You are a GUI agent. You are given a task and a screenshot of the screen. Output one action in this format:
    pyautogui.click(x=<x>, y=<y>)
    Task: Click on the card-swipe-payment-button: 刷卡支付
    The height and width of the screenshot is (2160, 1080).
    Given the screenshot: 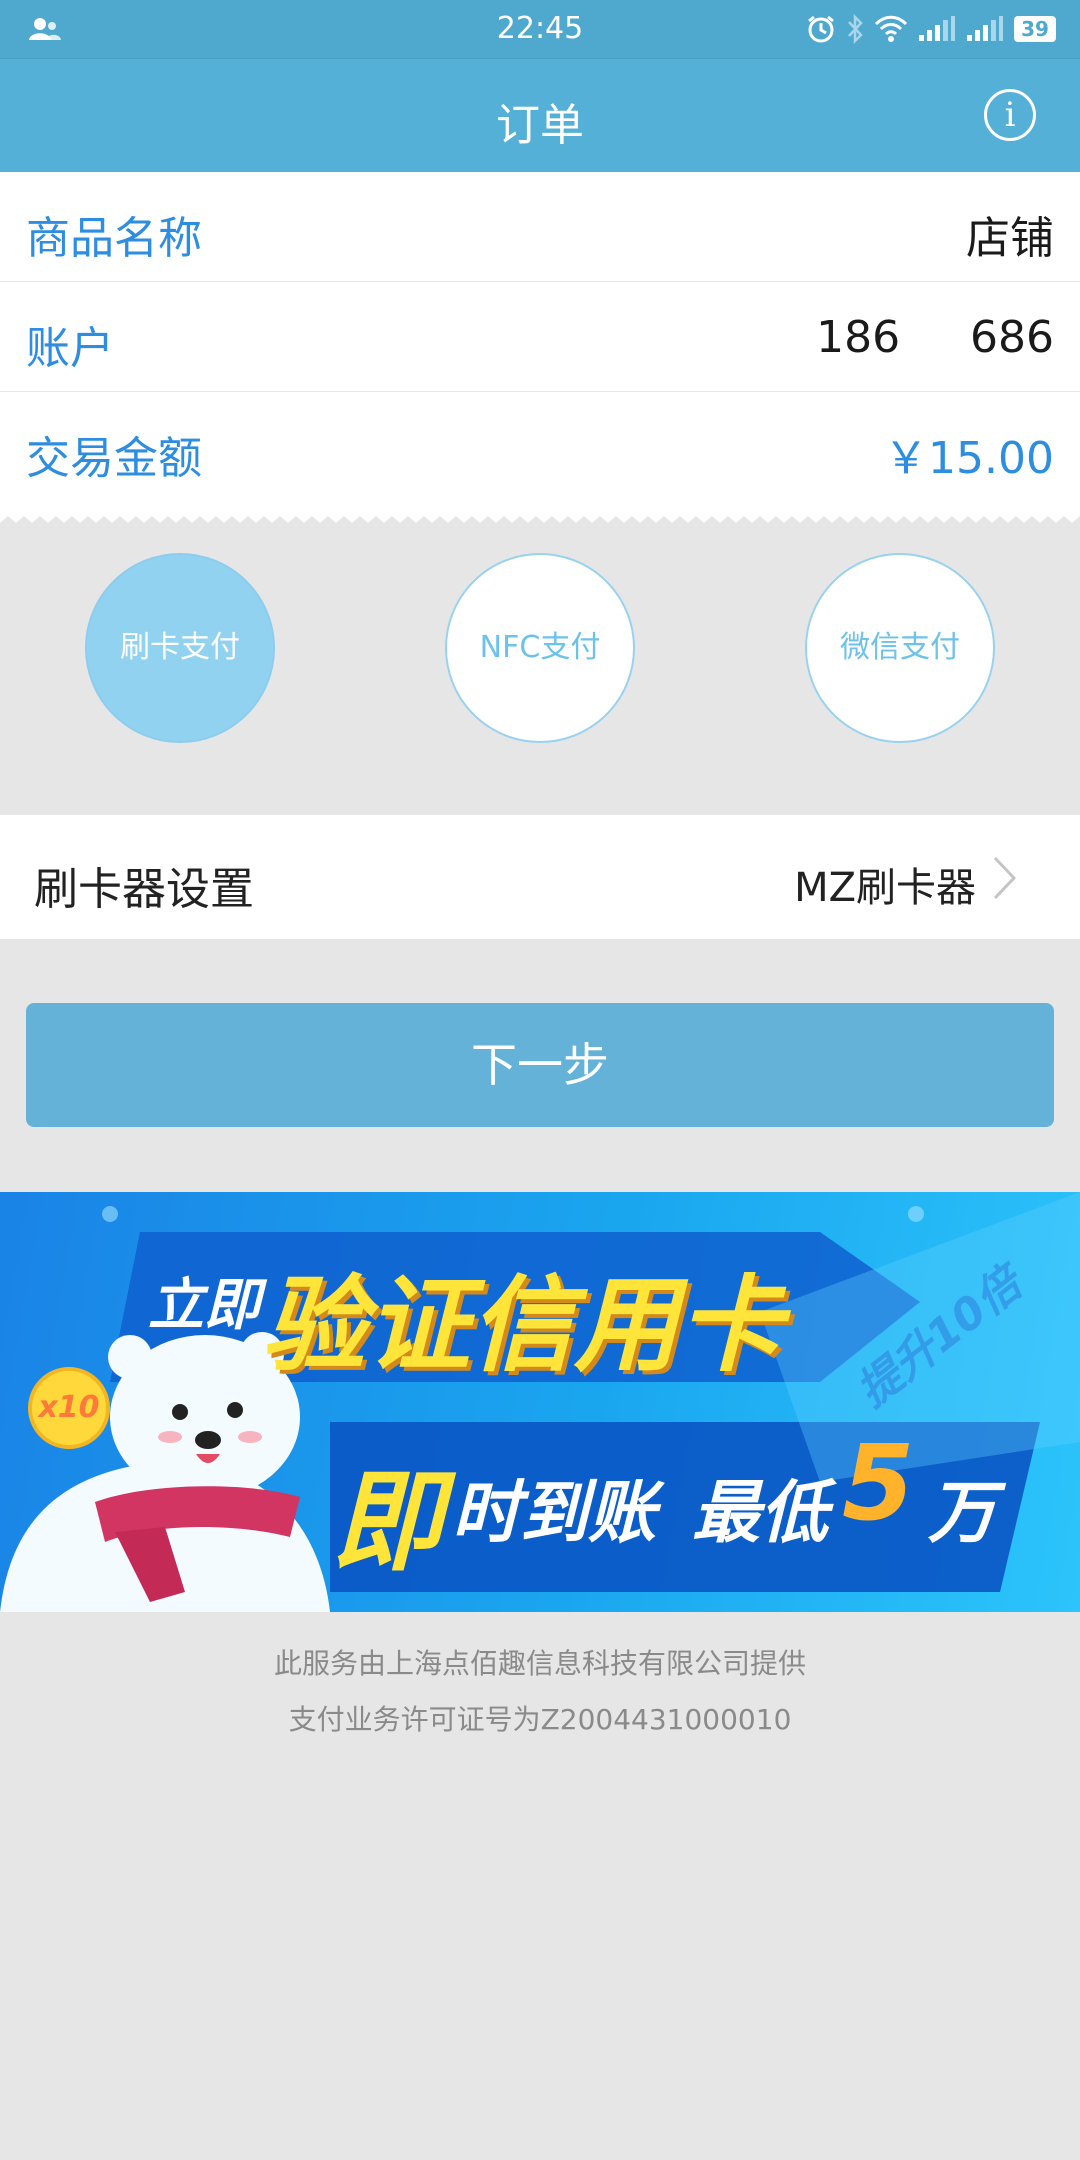 What is the action you would take?
    pyautogui.click(x=180, y=648)
    